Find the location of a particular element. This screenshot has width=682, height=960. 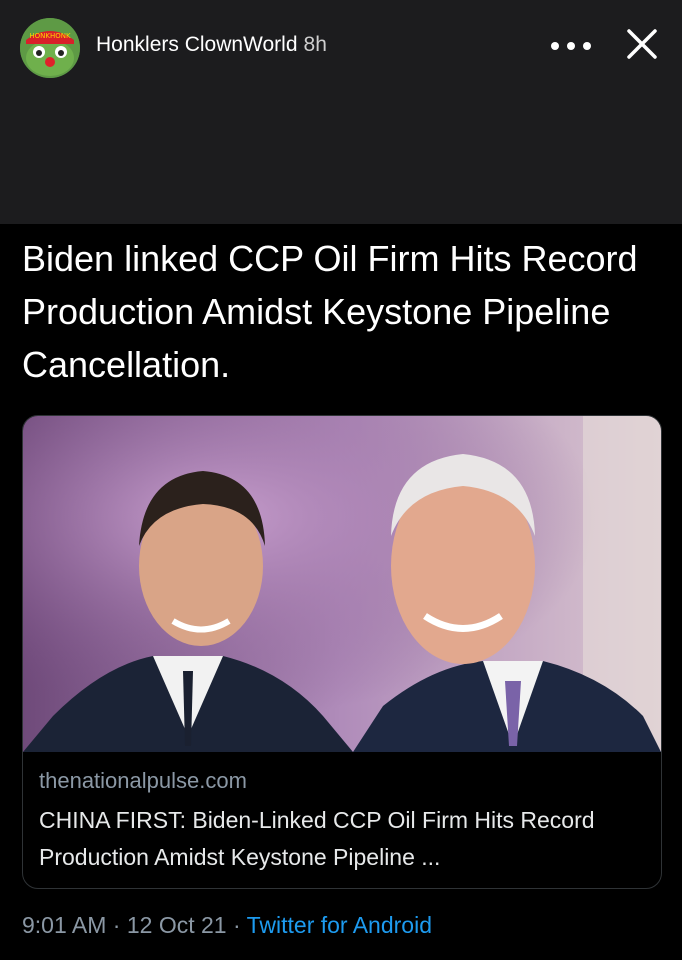

author-avatar: HONKHONK is located at coordinates (50, 48).